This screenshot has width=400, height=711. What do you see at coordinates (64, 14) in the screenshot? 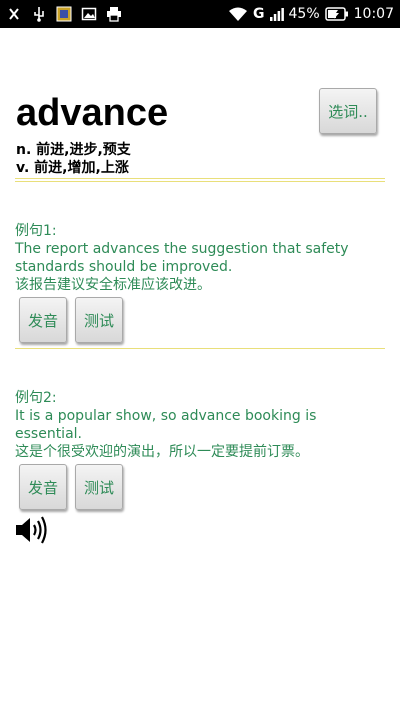
I see `notification-app-icon` at bounding box center [64, 14].